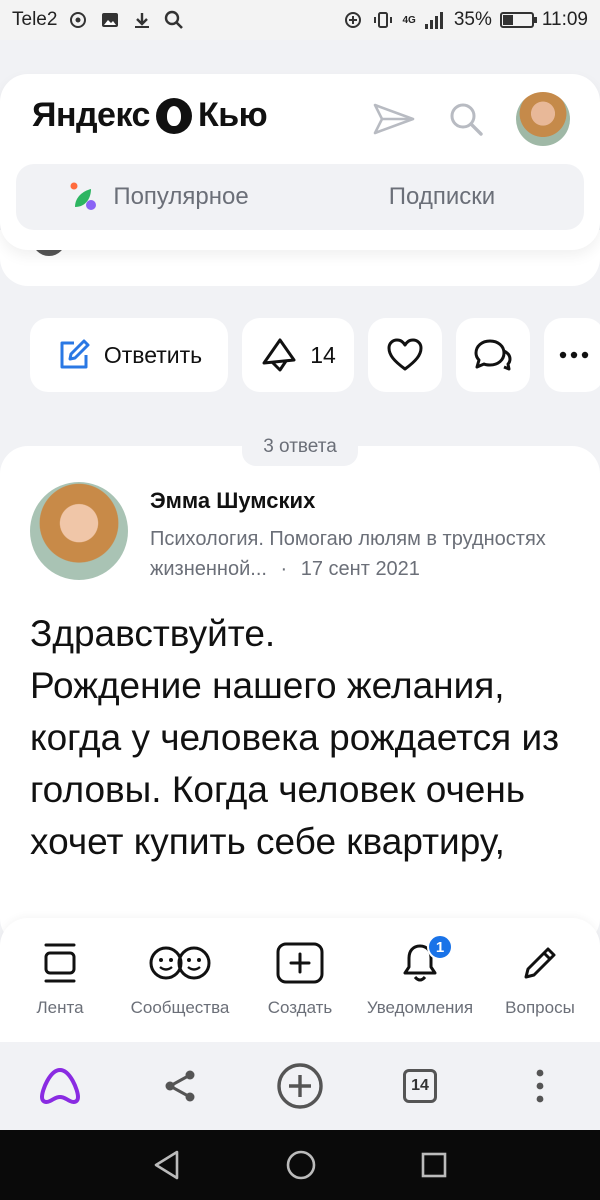  I want to click on notification-badge: 1, so click(440, 947).